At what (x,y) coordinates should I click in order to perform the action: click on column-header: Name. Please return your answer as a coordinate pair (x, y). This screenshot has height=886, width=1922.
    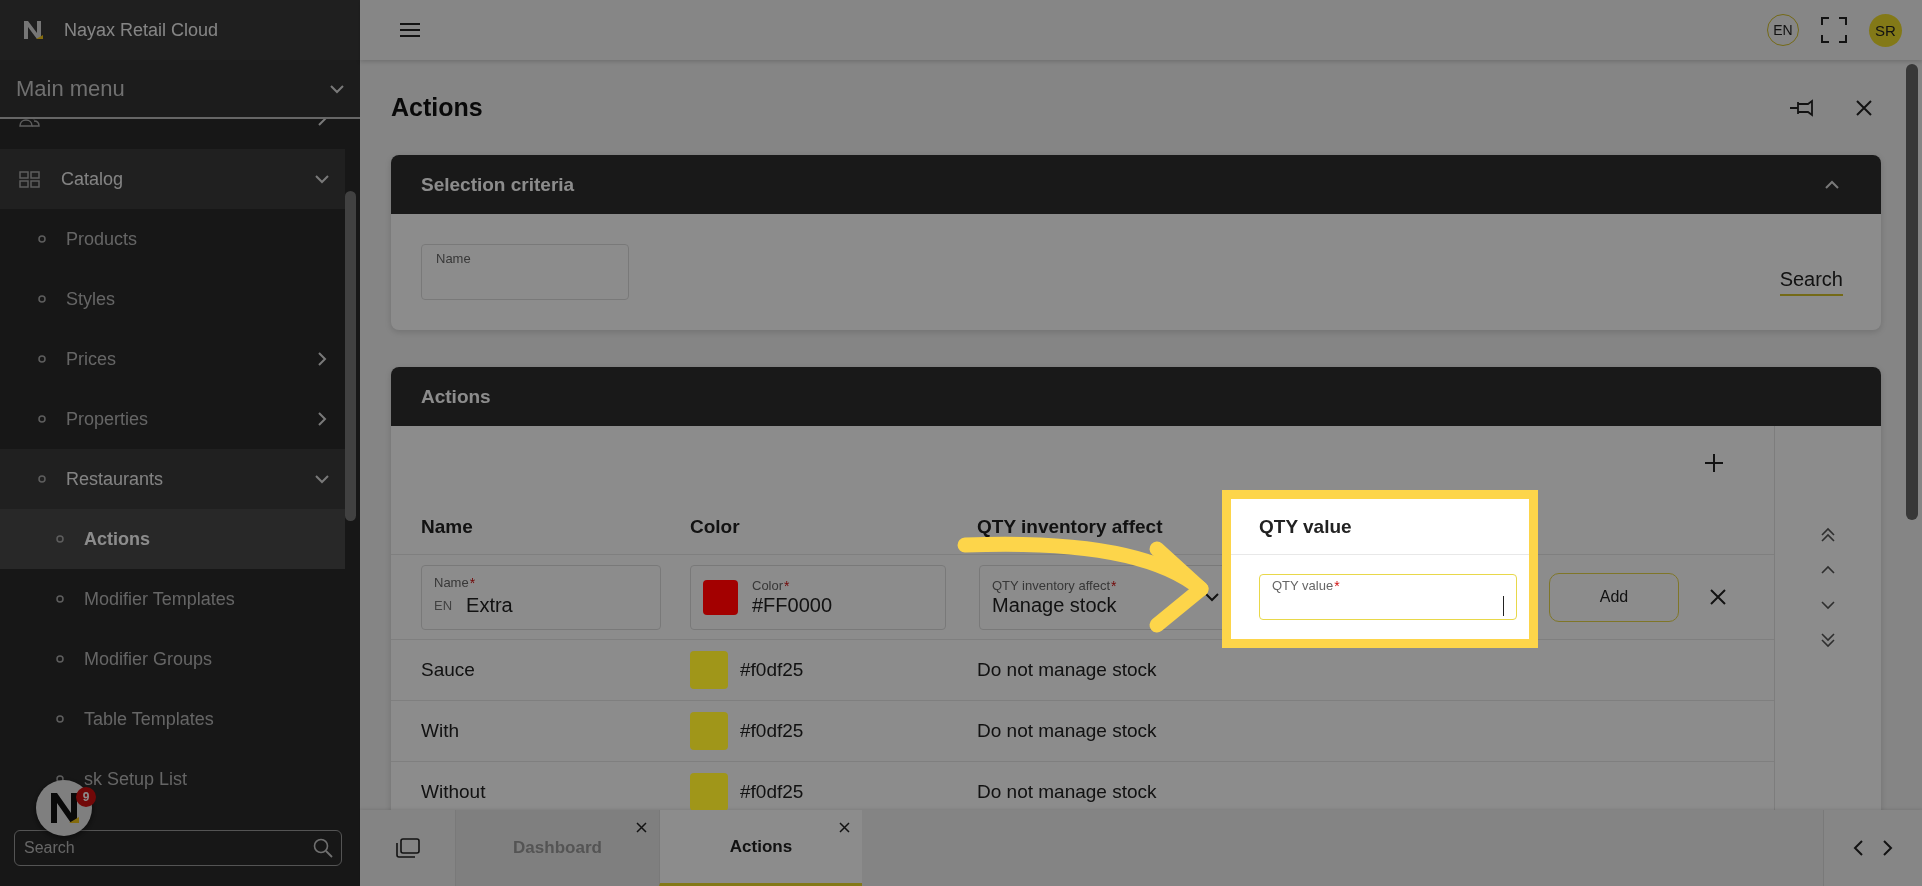
    Looking at the image, I should click on (447, 526).